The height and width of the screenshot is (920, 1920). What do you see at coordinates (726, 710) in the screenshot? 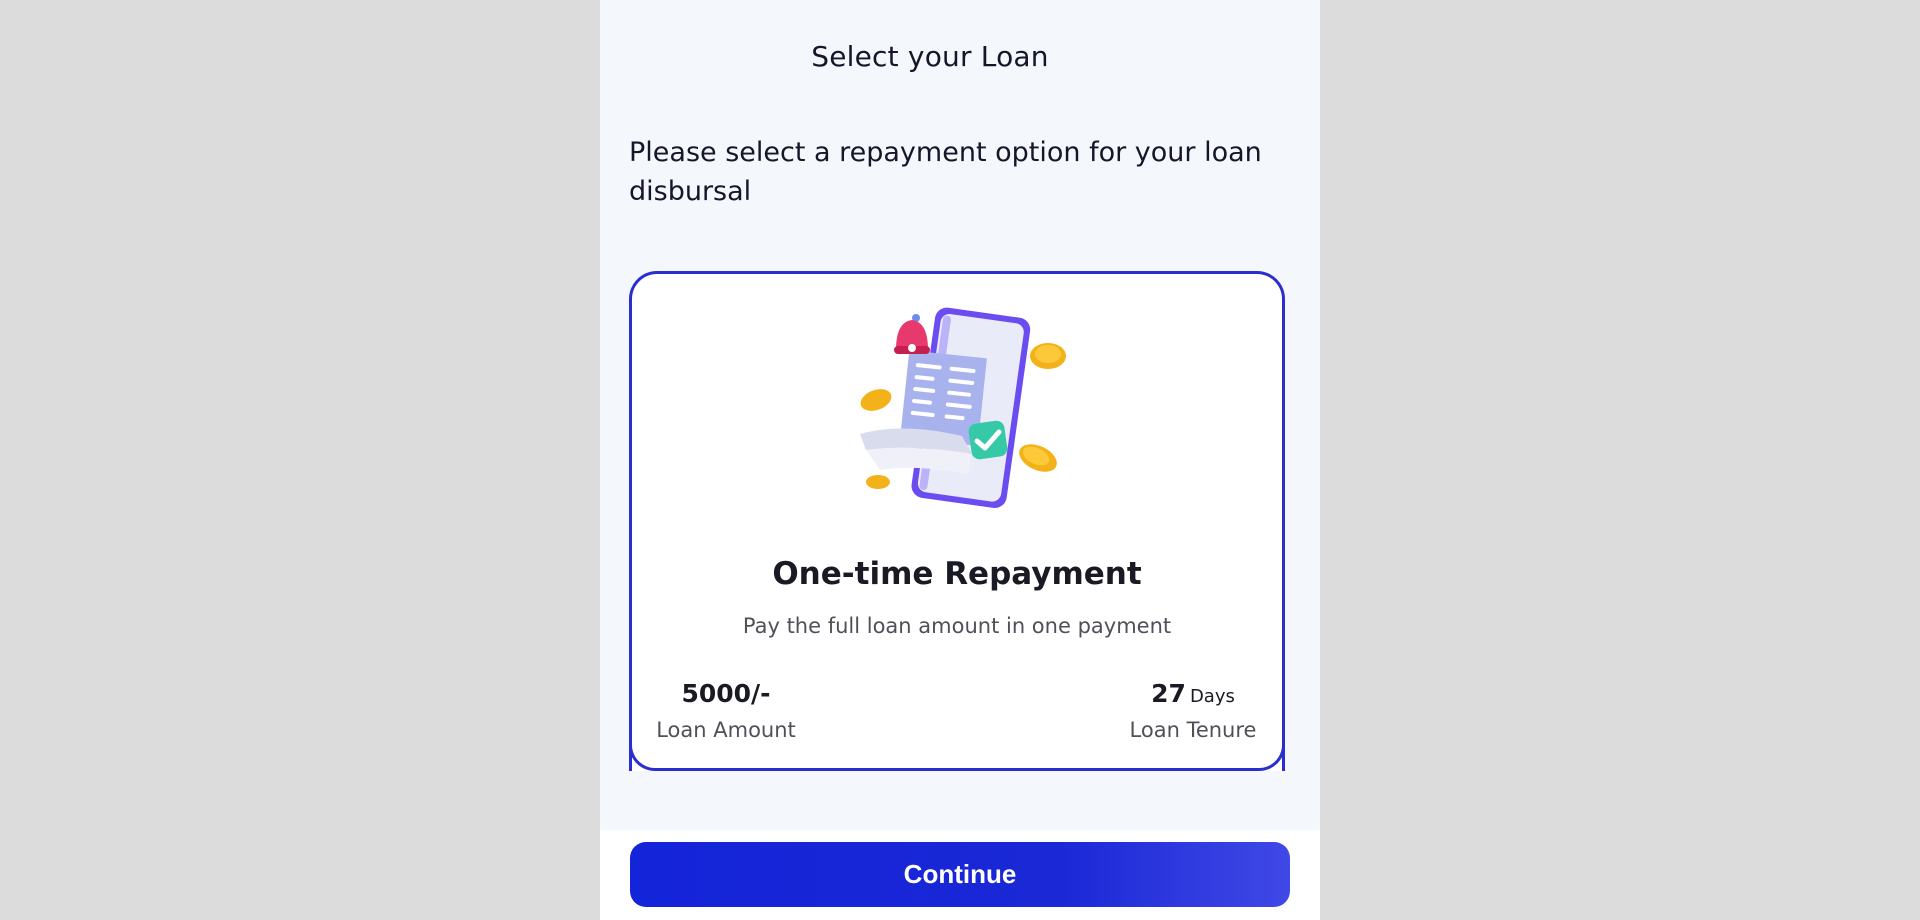
I see `loan-amount-stat: 5000/- Loan Amount` at bounding box center [726, 710].